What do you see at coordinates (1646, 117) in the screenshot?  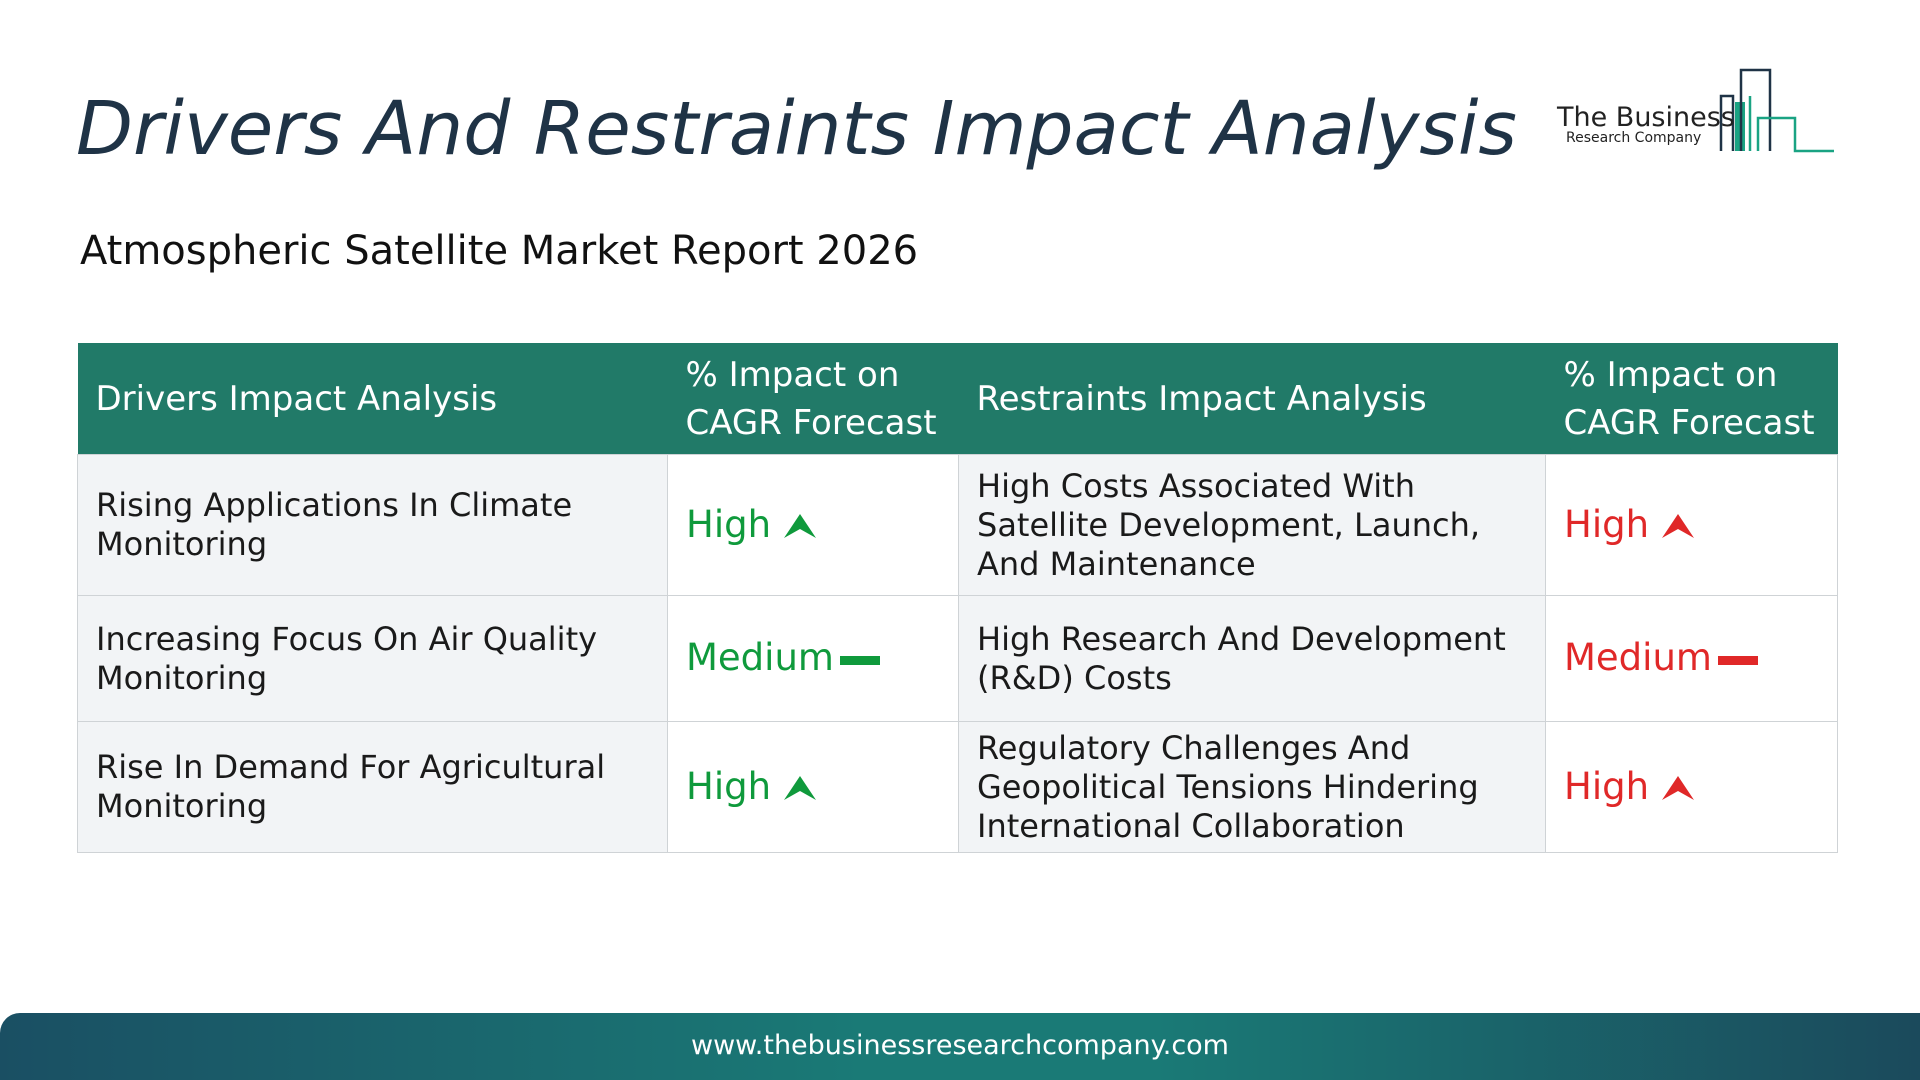 I see `logo-name: The Business` at bounding box center [1646, 117].